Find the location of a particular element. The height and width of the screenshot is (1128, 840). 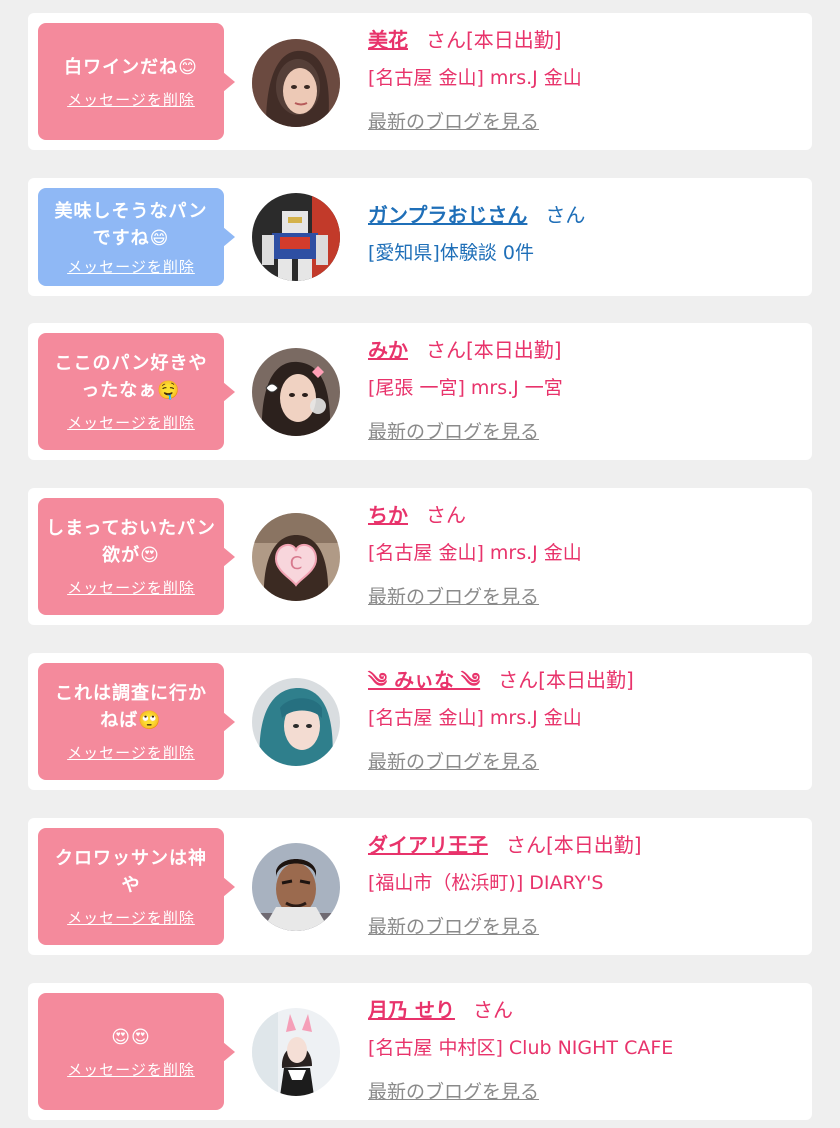

sender-line: ガンプラおじさん さん is located at coordinates (585, 215).